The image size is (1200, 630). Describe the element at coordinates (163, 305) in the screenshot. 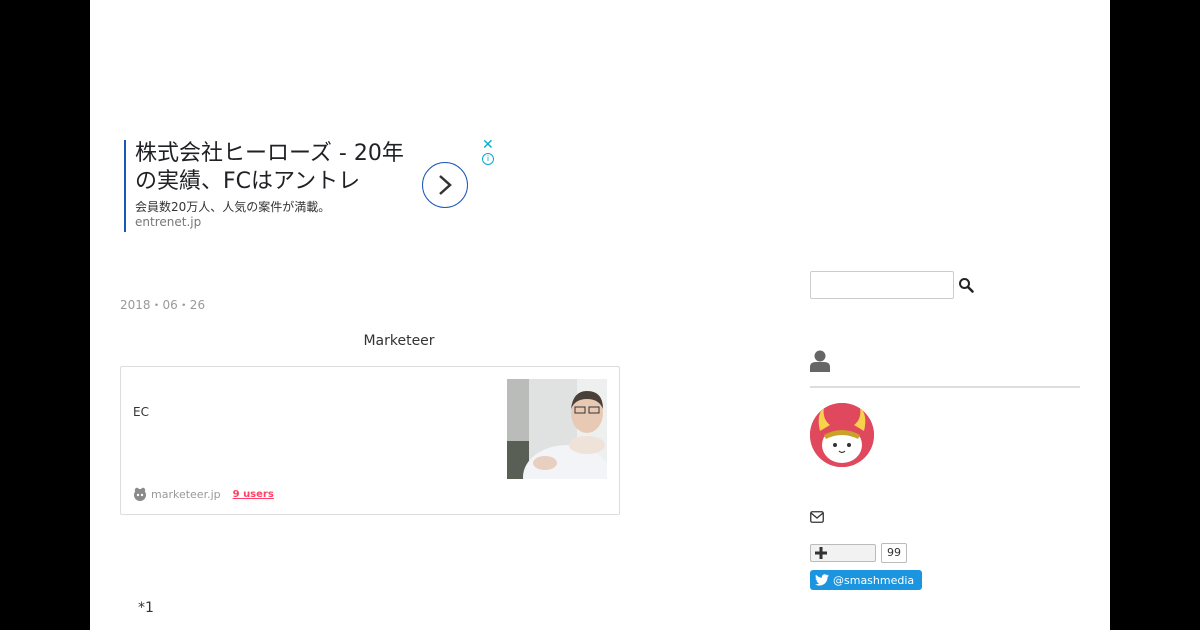

I see `post-date: 2018・06・26` at that location.